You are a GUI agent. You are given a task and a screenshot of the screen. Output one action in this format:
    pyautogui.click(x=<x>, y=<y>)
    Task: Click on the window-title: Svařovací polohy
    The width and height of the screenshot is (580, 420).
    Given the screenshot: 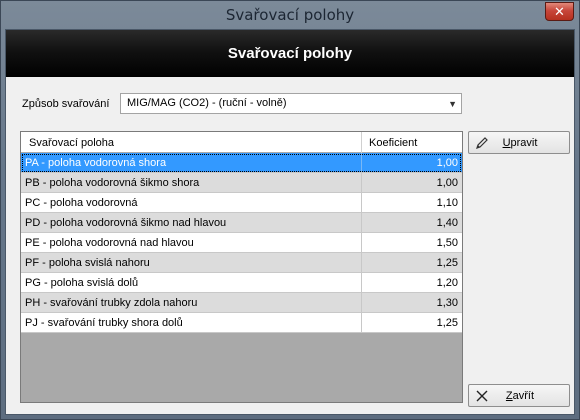 What is the action you would take?
    pyautogui.click(x=290, y=15)
    